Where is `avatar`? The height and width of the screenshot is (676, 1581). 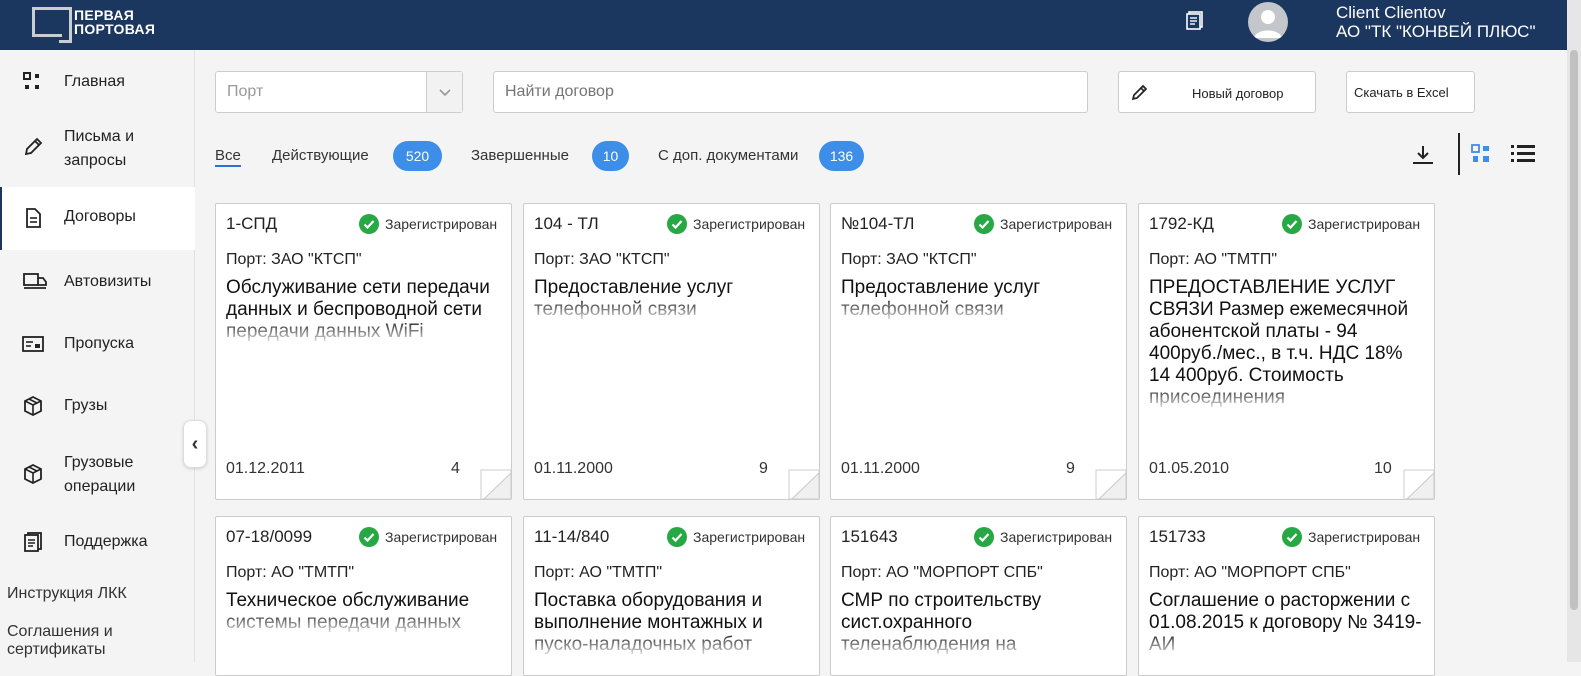 avatar is located at coordinates (1268, 22).